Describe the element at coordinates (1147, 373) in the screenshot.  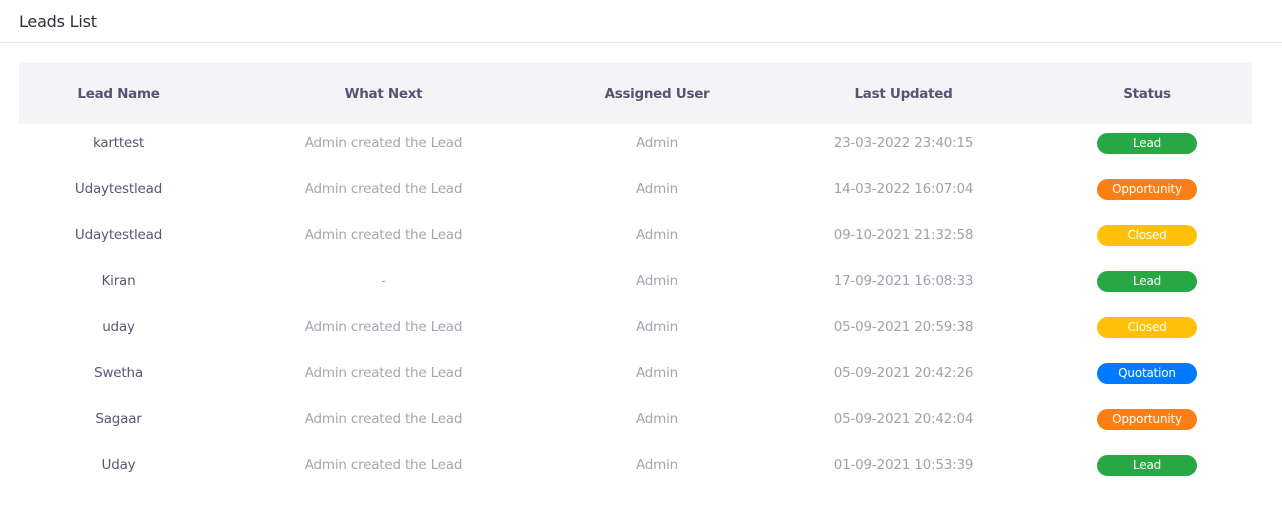
I see `status-badge: Quotation` at that location.